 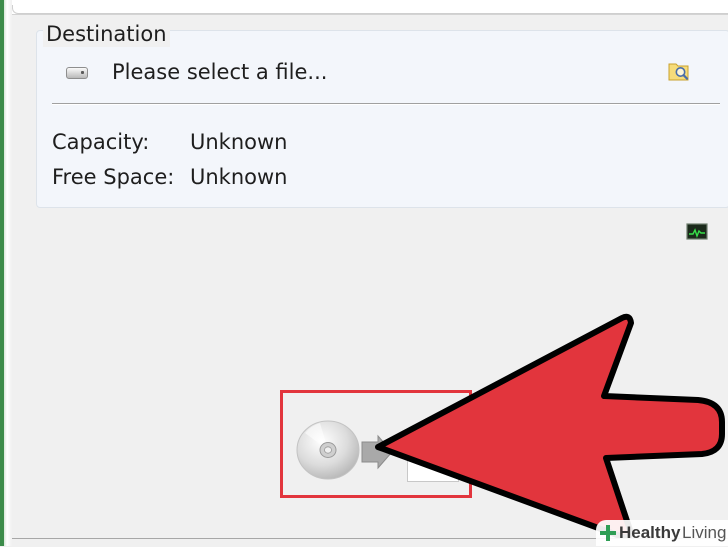 I want to click on disc-icon, so click(x=328, y=450).